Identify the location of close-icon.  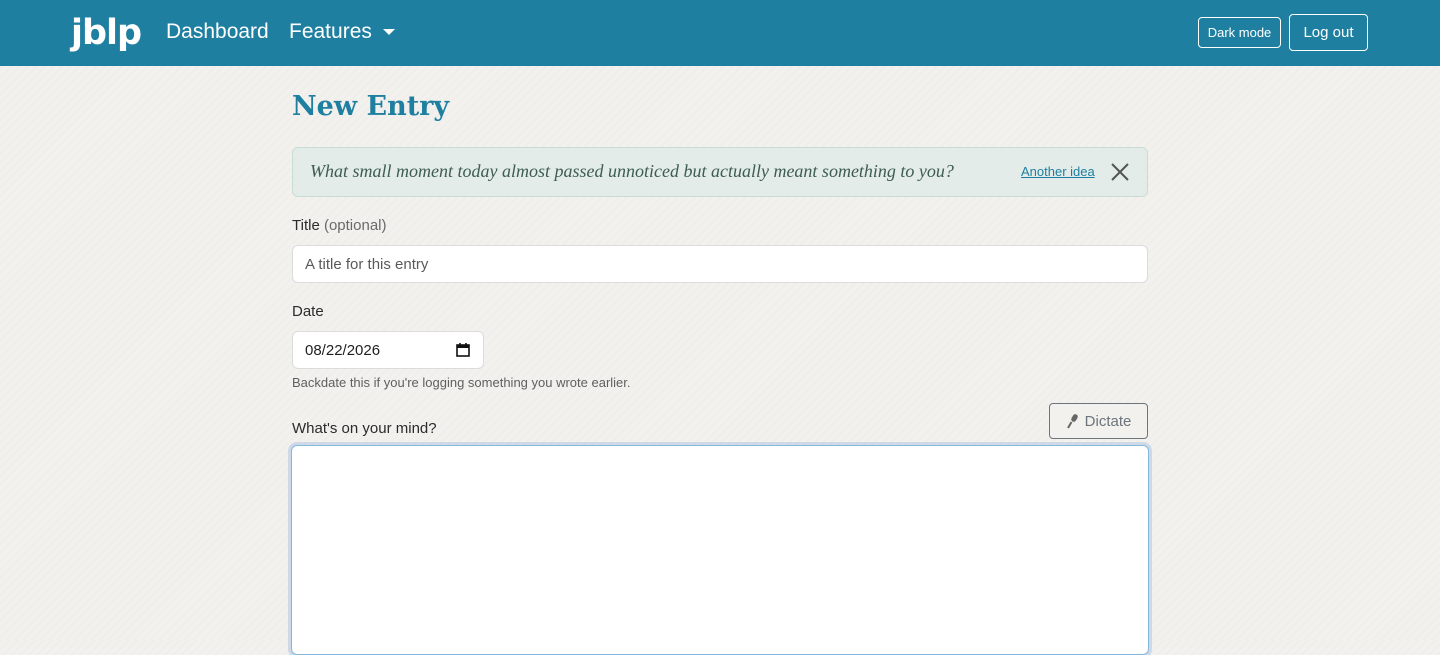
(1120, 172).